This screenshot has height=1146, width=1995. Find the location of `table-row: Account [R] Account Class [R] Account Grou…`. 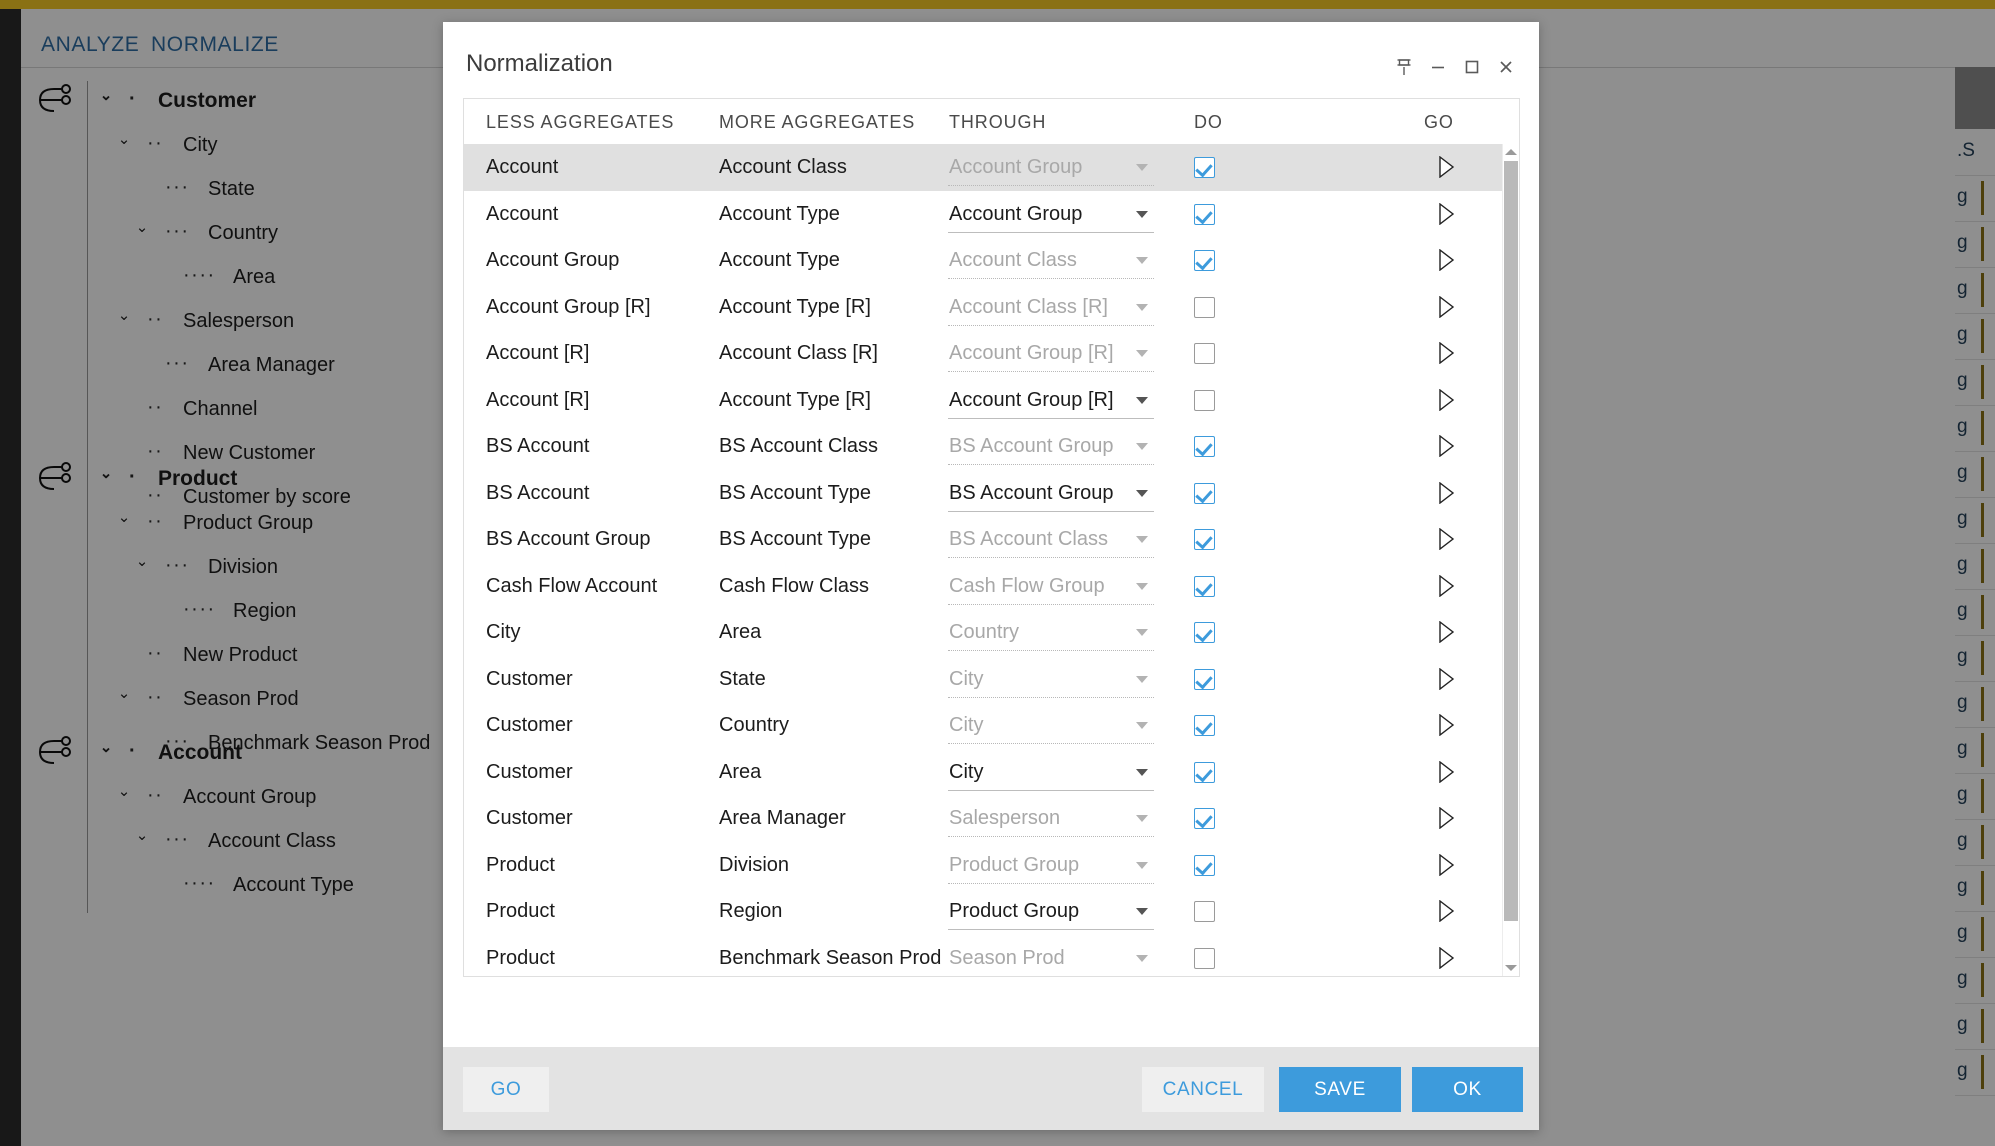

table-row: Account [R] Account Class [R] Account Grou… is located at coordinates (983, 353).